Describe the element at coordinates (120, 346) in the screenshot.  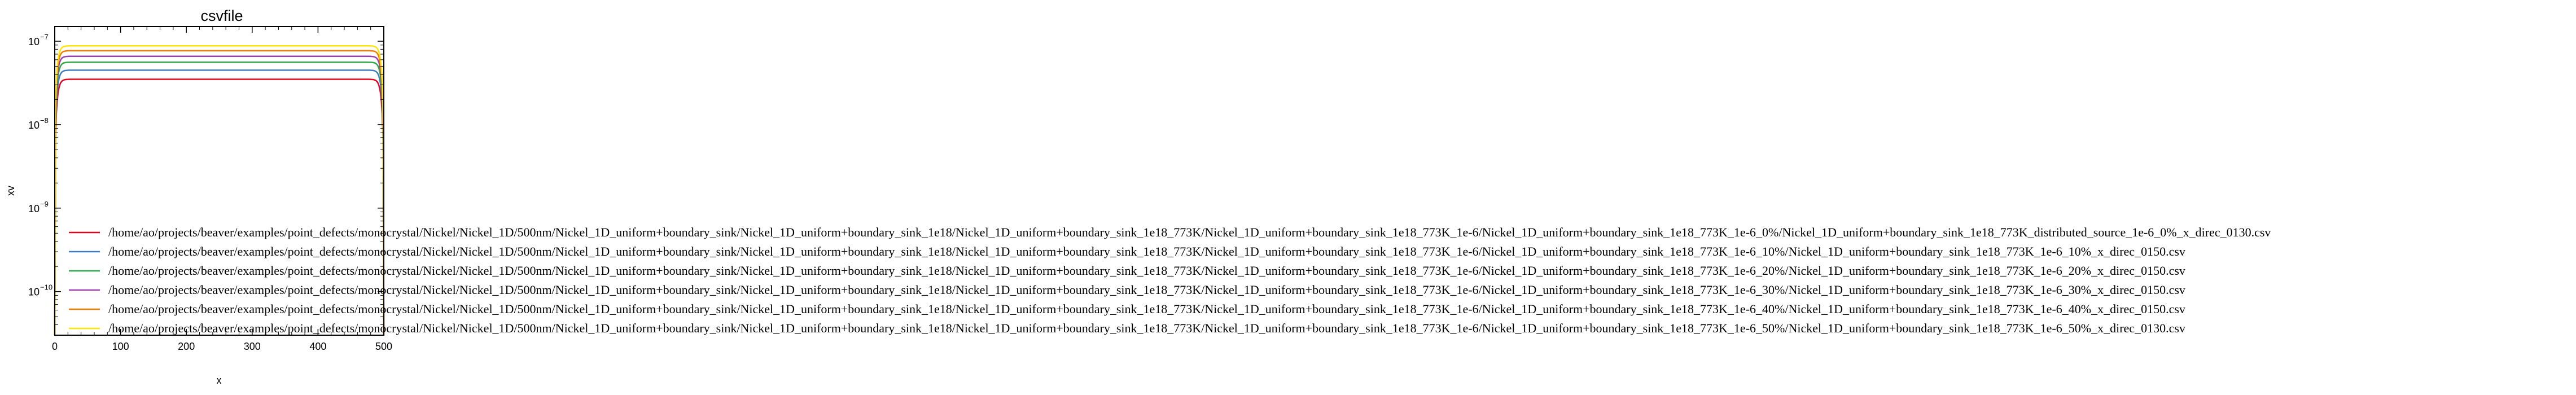
I see `x-tick-label: 100` at that location.